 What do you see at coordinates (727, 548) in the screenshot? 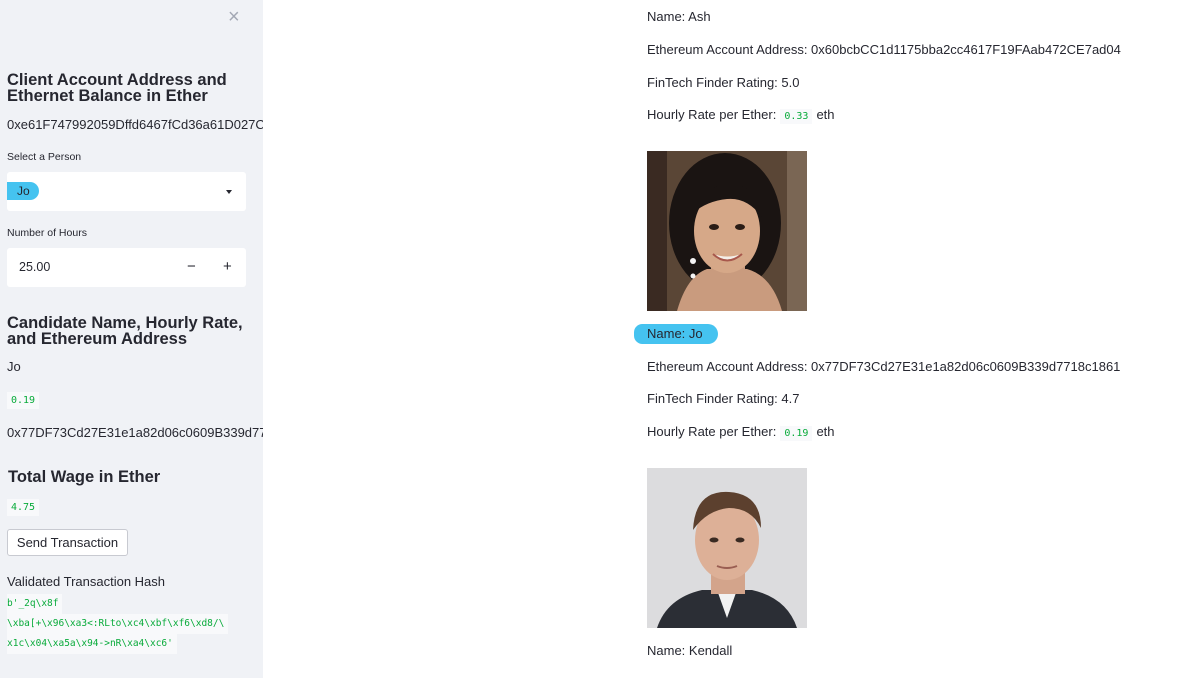
I see `candidate-photo-kendall` at bounding box center [727, 548].